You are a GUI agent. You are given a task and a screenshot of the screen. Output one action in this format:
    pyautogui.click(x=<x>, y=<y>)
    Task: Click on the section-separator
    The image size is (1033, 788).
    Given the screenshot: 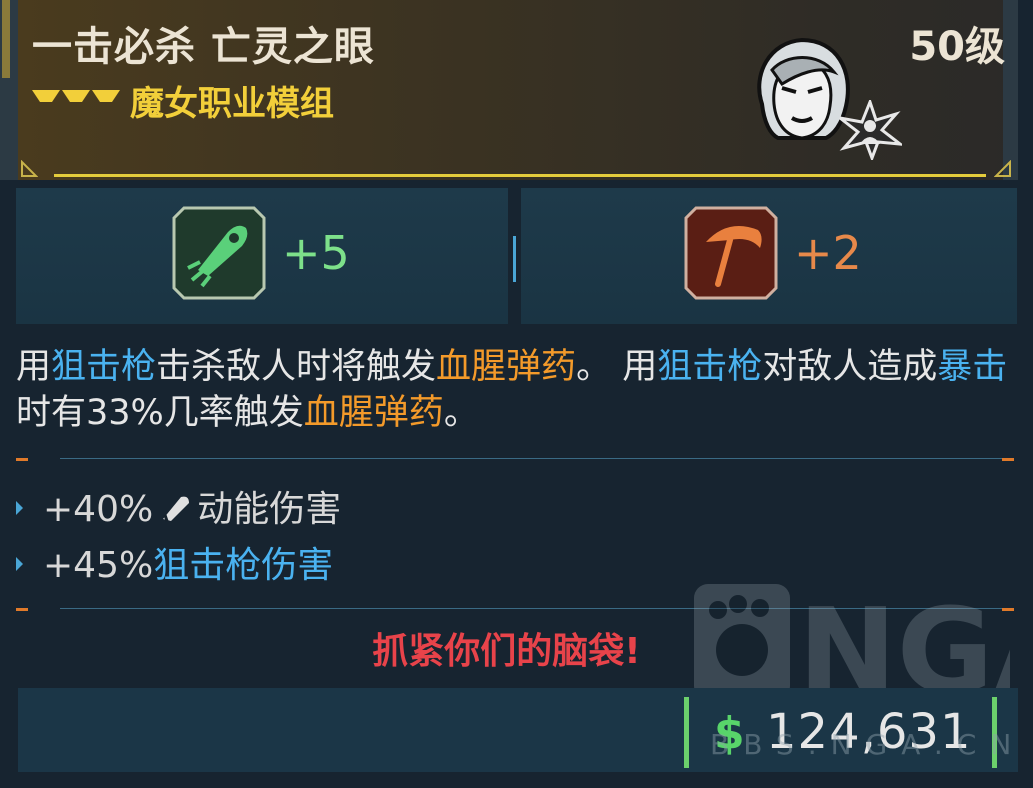 What is the action you would take?
    pyautogui.click(x=514, y=459)
    